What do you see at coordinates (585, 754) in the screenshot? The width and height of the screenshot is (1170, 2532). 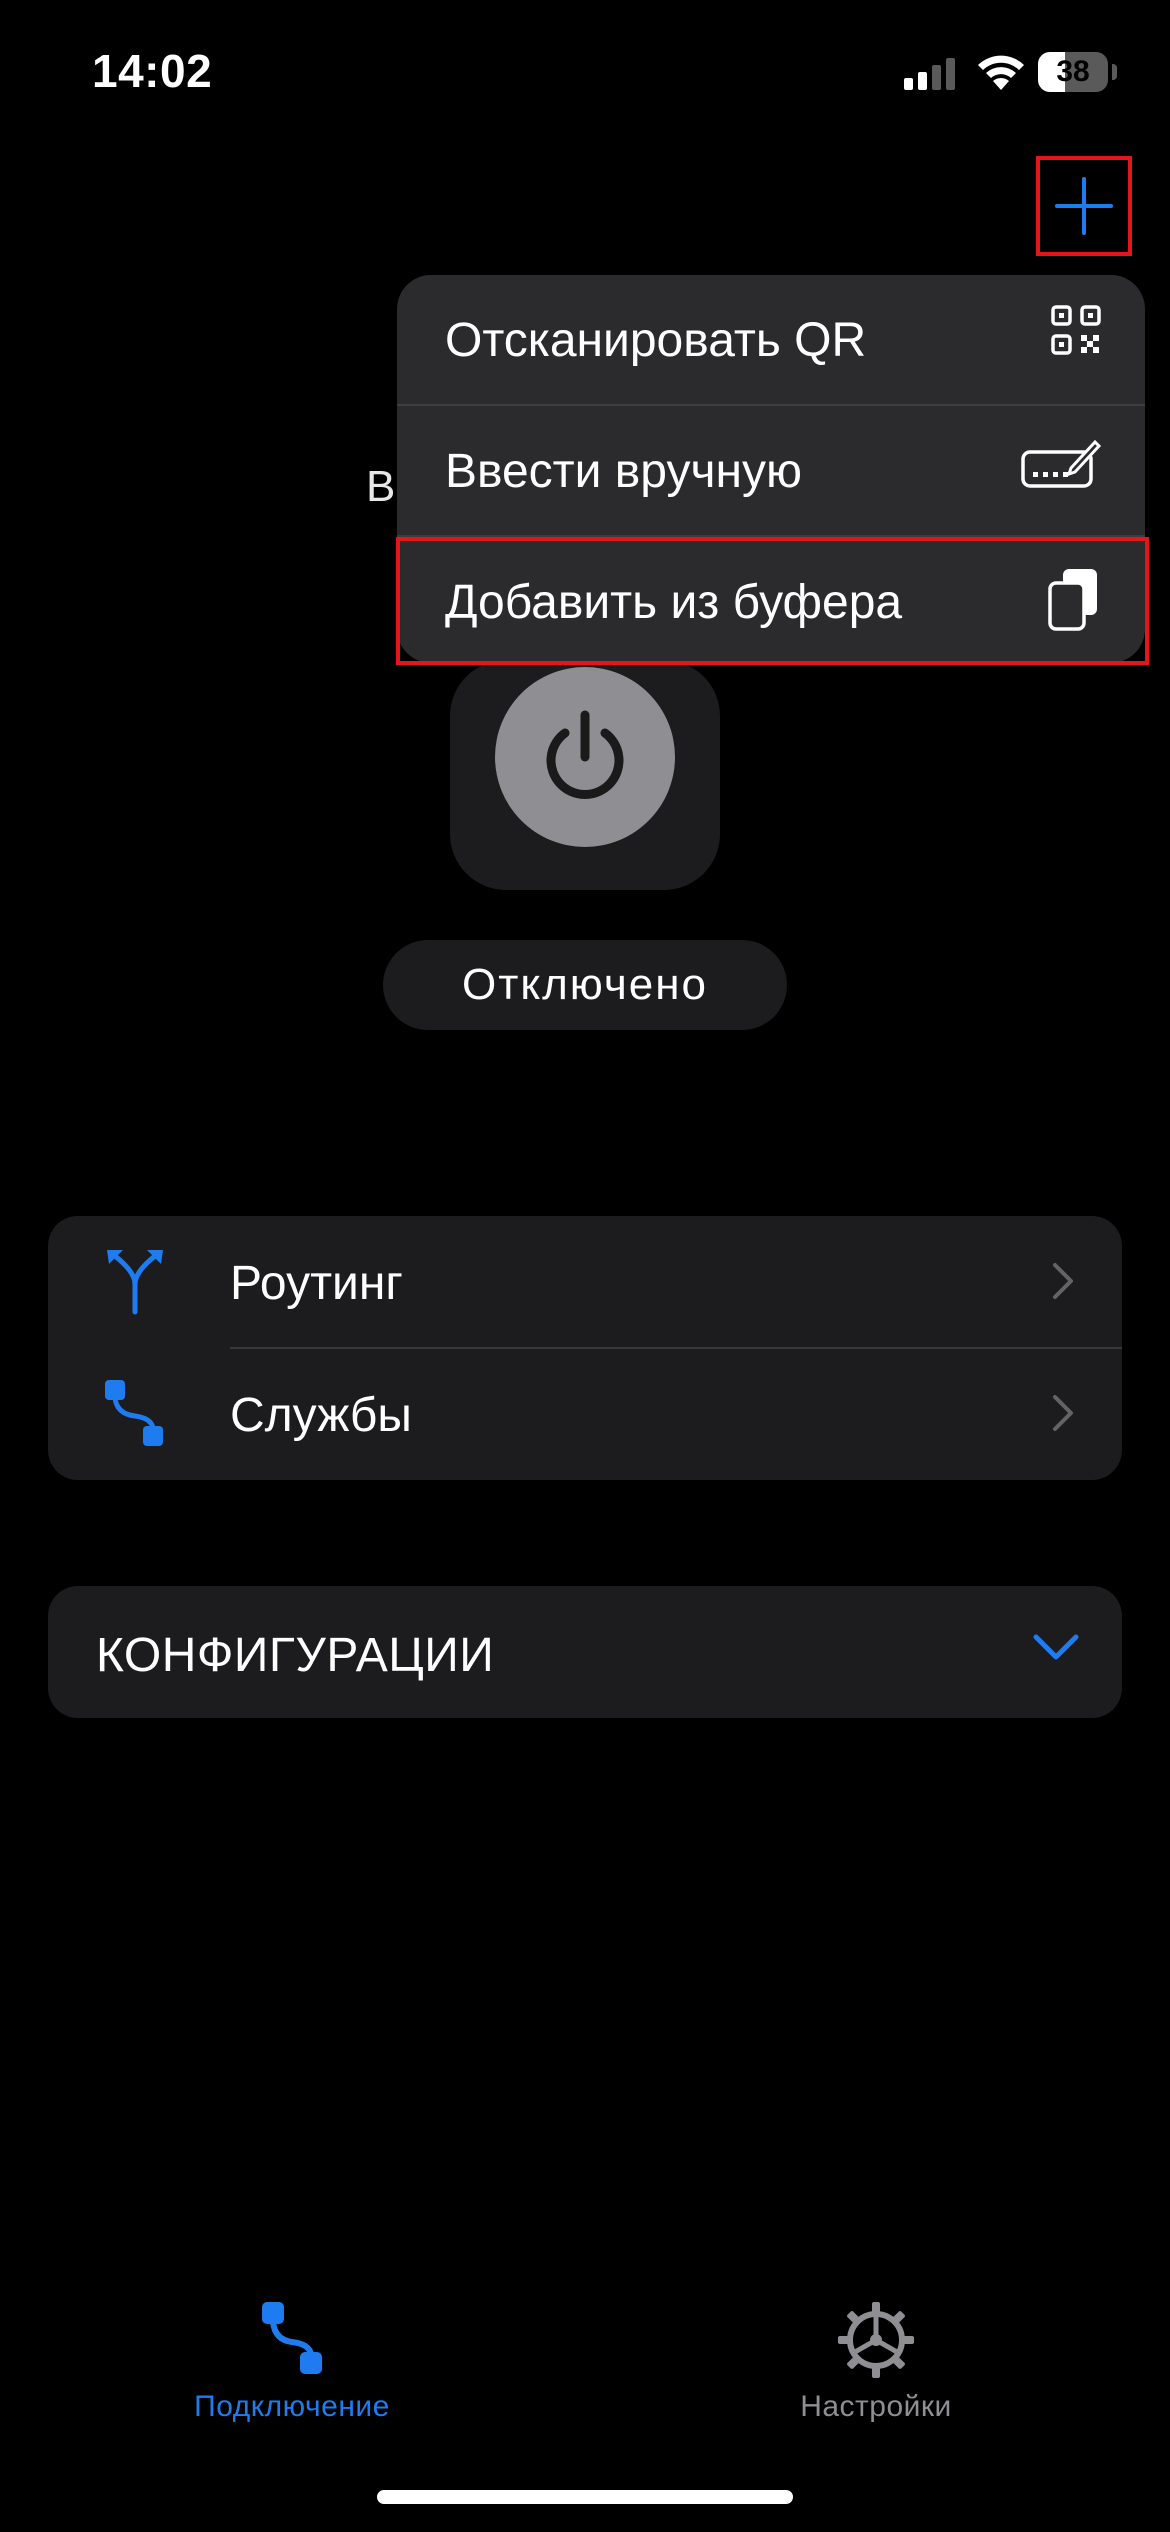 I see `power-icon` at bounding box center [585, 754].